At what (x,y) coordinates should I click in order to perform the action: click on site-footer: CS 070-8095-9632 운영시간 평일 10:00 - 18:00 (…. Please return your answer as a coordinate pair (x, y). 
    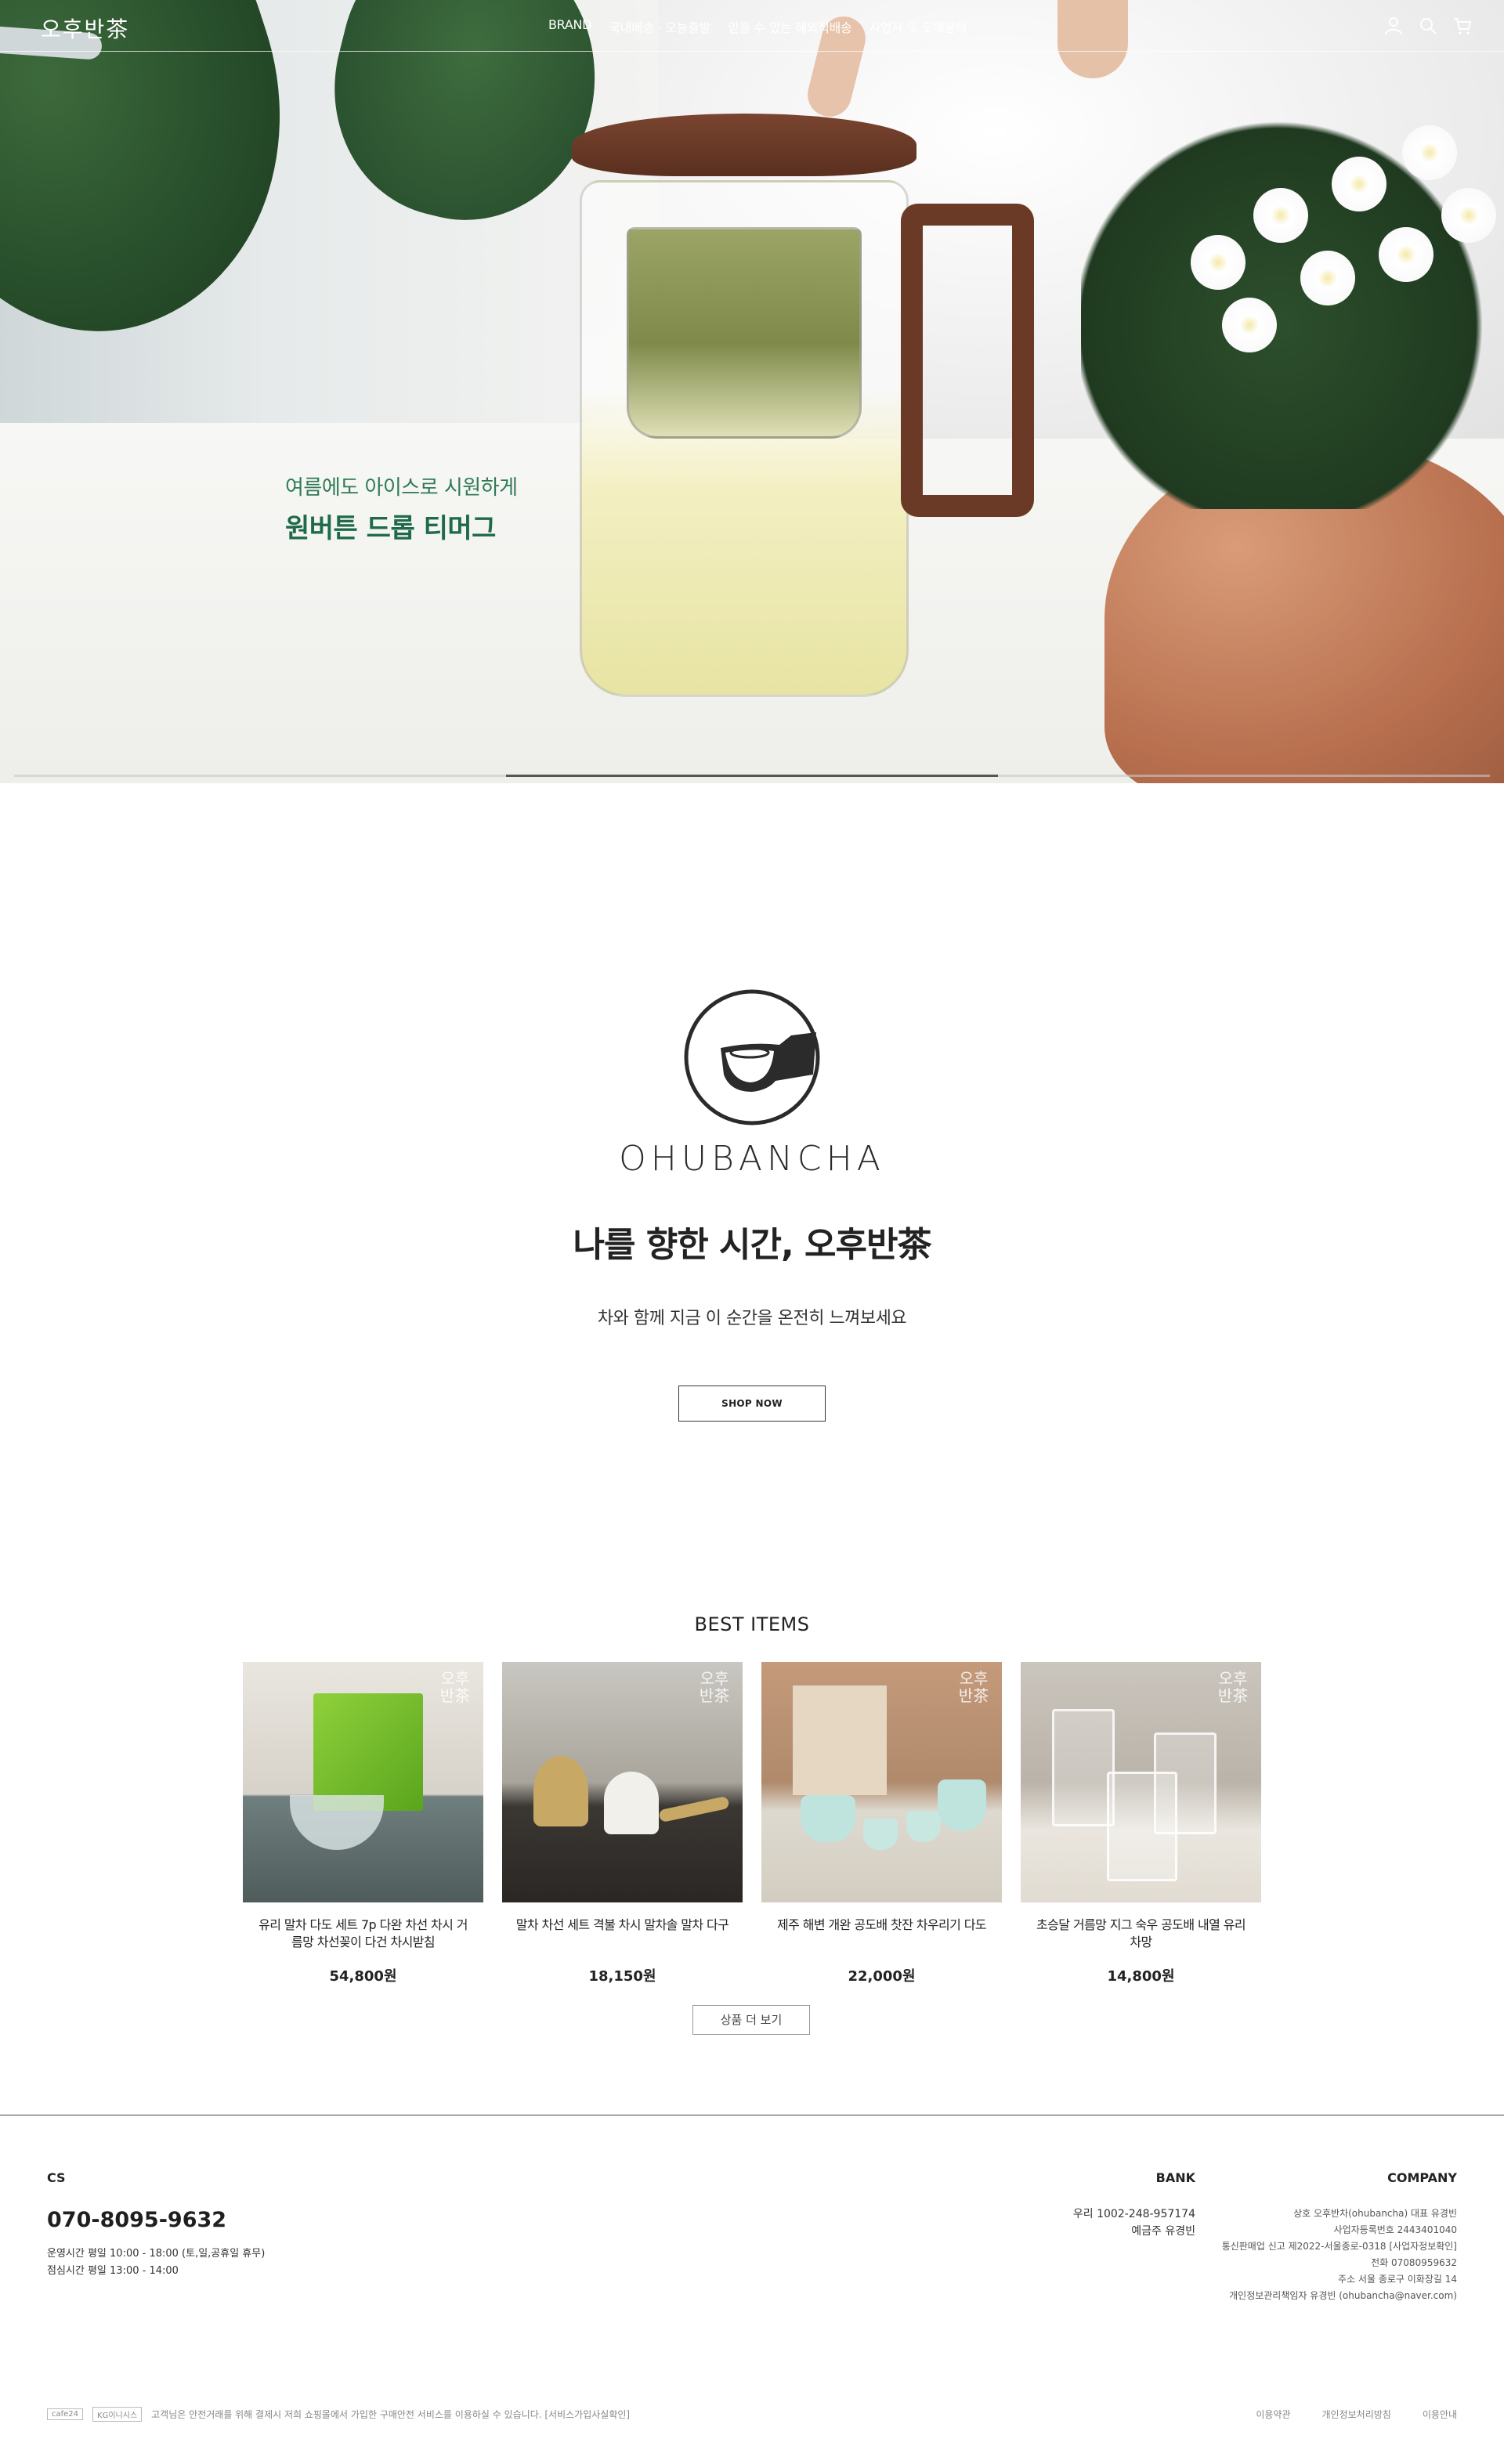
    Looking at the image, I should click on (752, 2289).